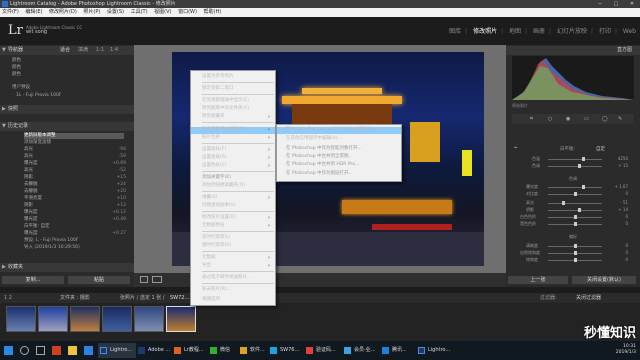  What do you see at coordinates (10, 12) in the screenshot?
I see `menu-file: 文件(F)` at bounding box center [10, 12].